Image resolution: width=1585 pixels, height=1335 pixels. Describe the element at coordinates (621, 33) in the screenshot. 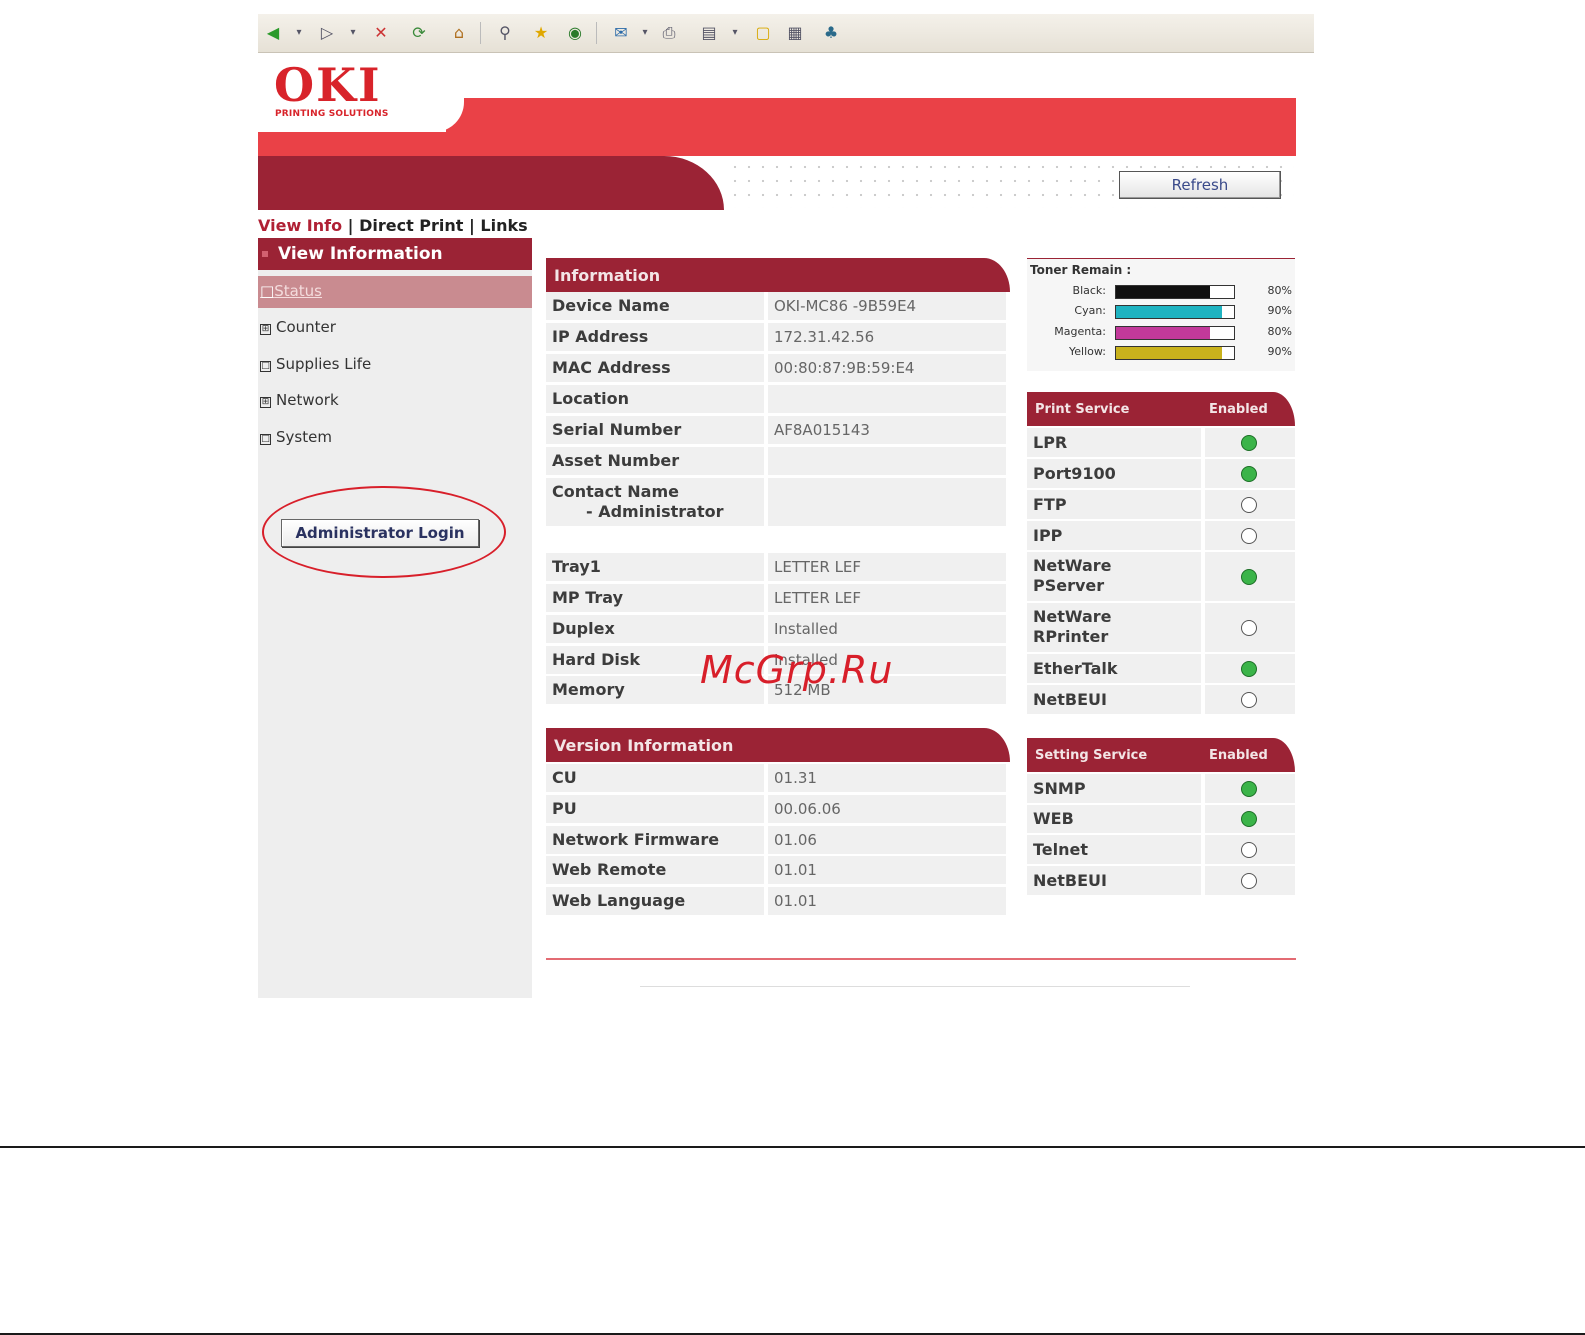

I see `mail-icon: ✉` at that location.